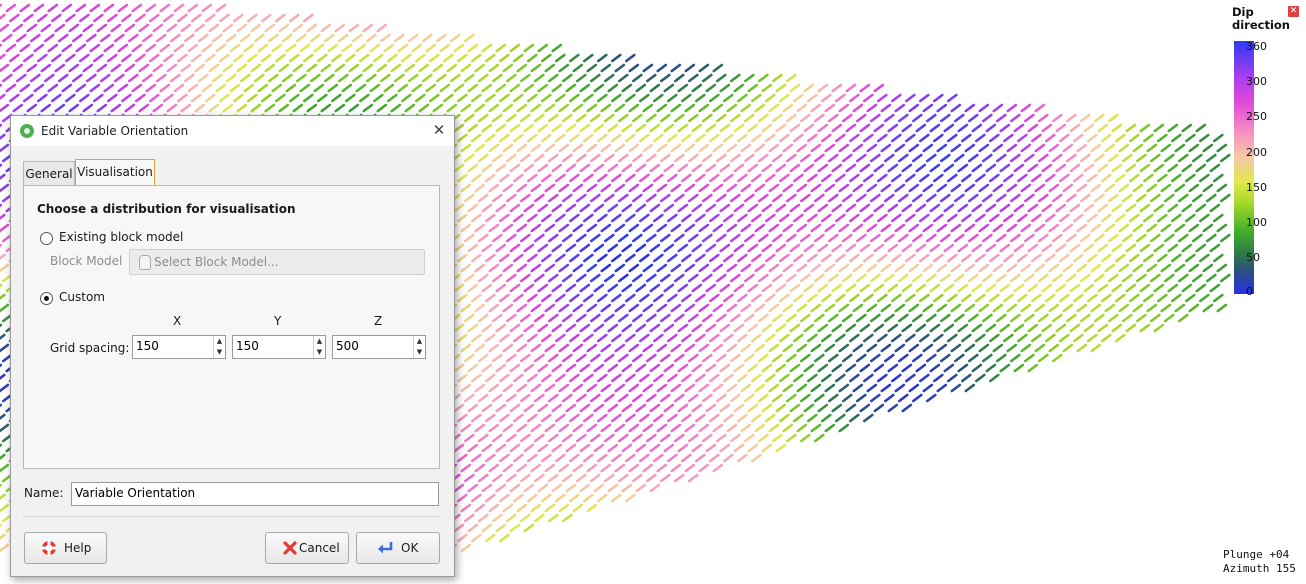 The height and width of the screenshot is (584, 1306). I want to click on existing-block-model-radio, so click(46, 238).